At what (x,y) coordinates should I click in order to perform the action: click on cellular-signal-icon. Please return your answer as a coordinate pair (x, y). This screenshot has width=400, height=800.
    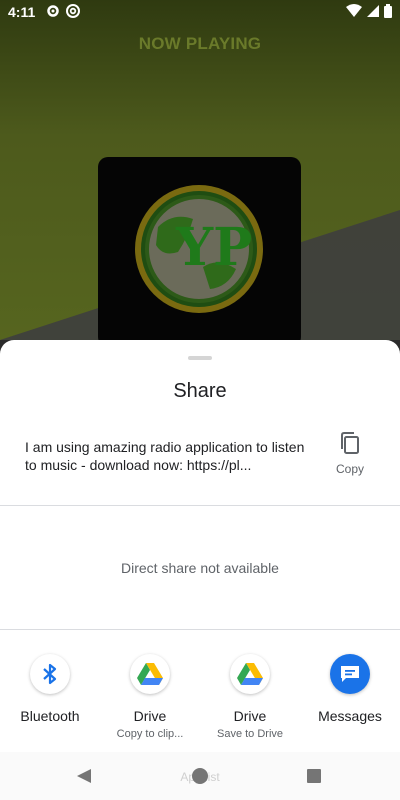
    Looking at the image, I should click on (373, 12).